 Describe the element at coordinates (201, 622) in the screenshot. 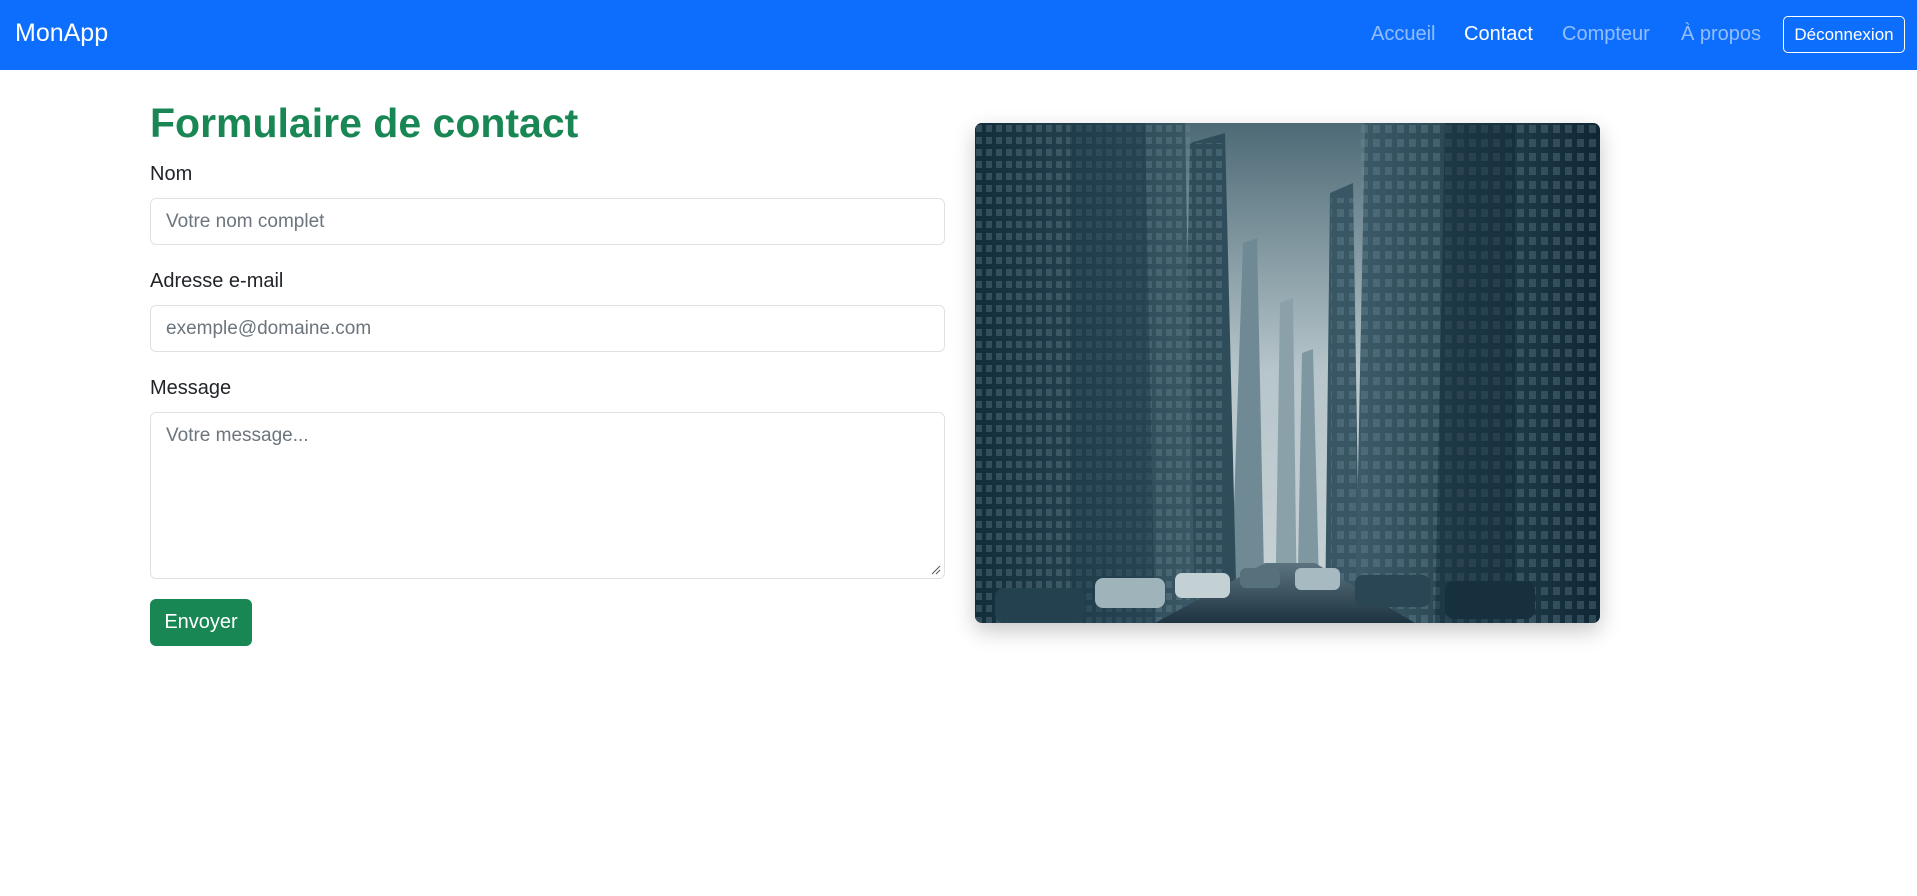

I see `submit-button: Envoyer` at that location.